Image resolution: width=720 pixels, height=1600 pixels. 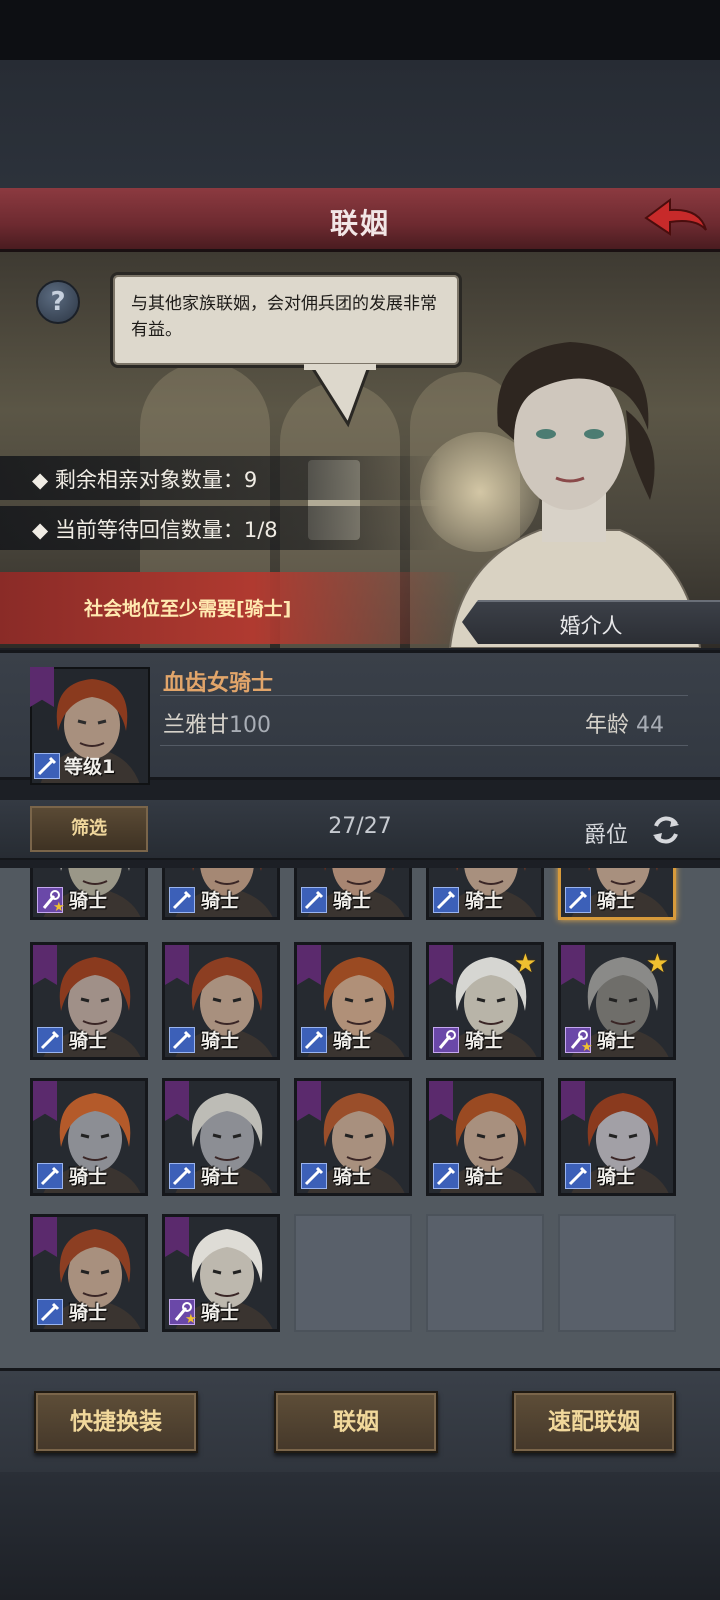 I want to click on filter-bar: 筛选 27/27 爵位, so click(x=360, y=830).